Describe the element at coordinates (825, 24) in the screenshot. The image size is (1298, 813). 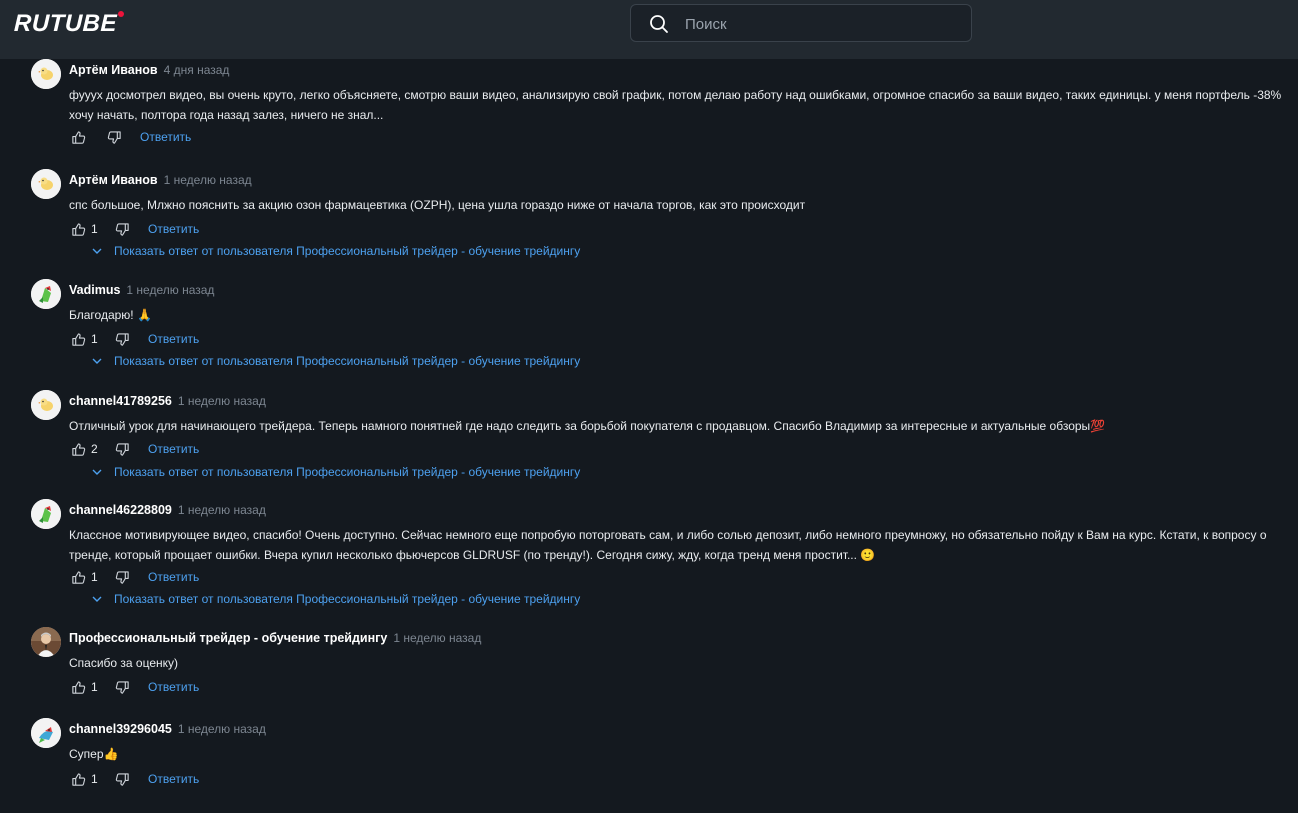
I see `search-input` at that location.